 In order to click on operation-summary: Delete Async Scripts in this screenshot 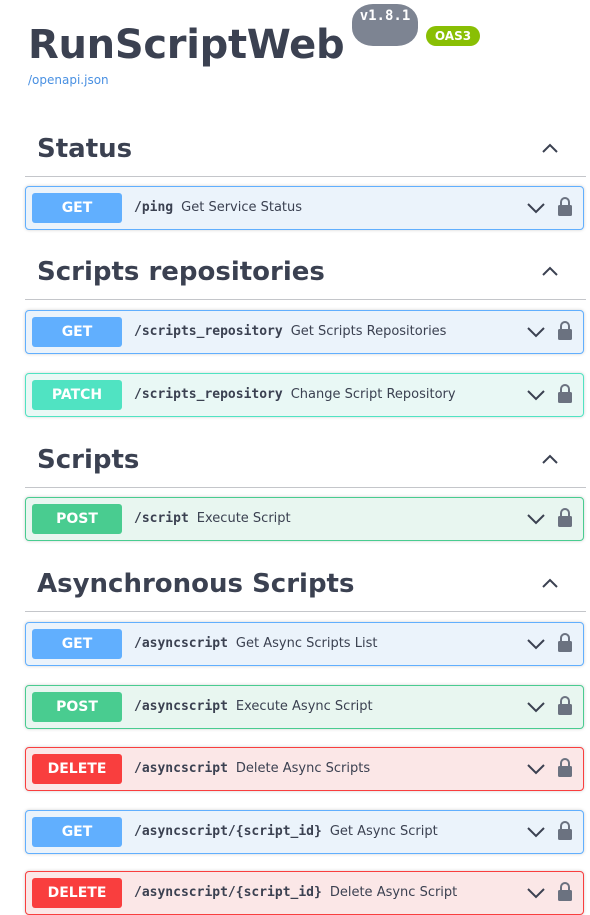, I will do `click(303, 768)`.